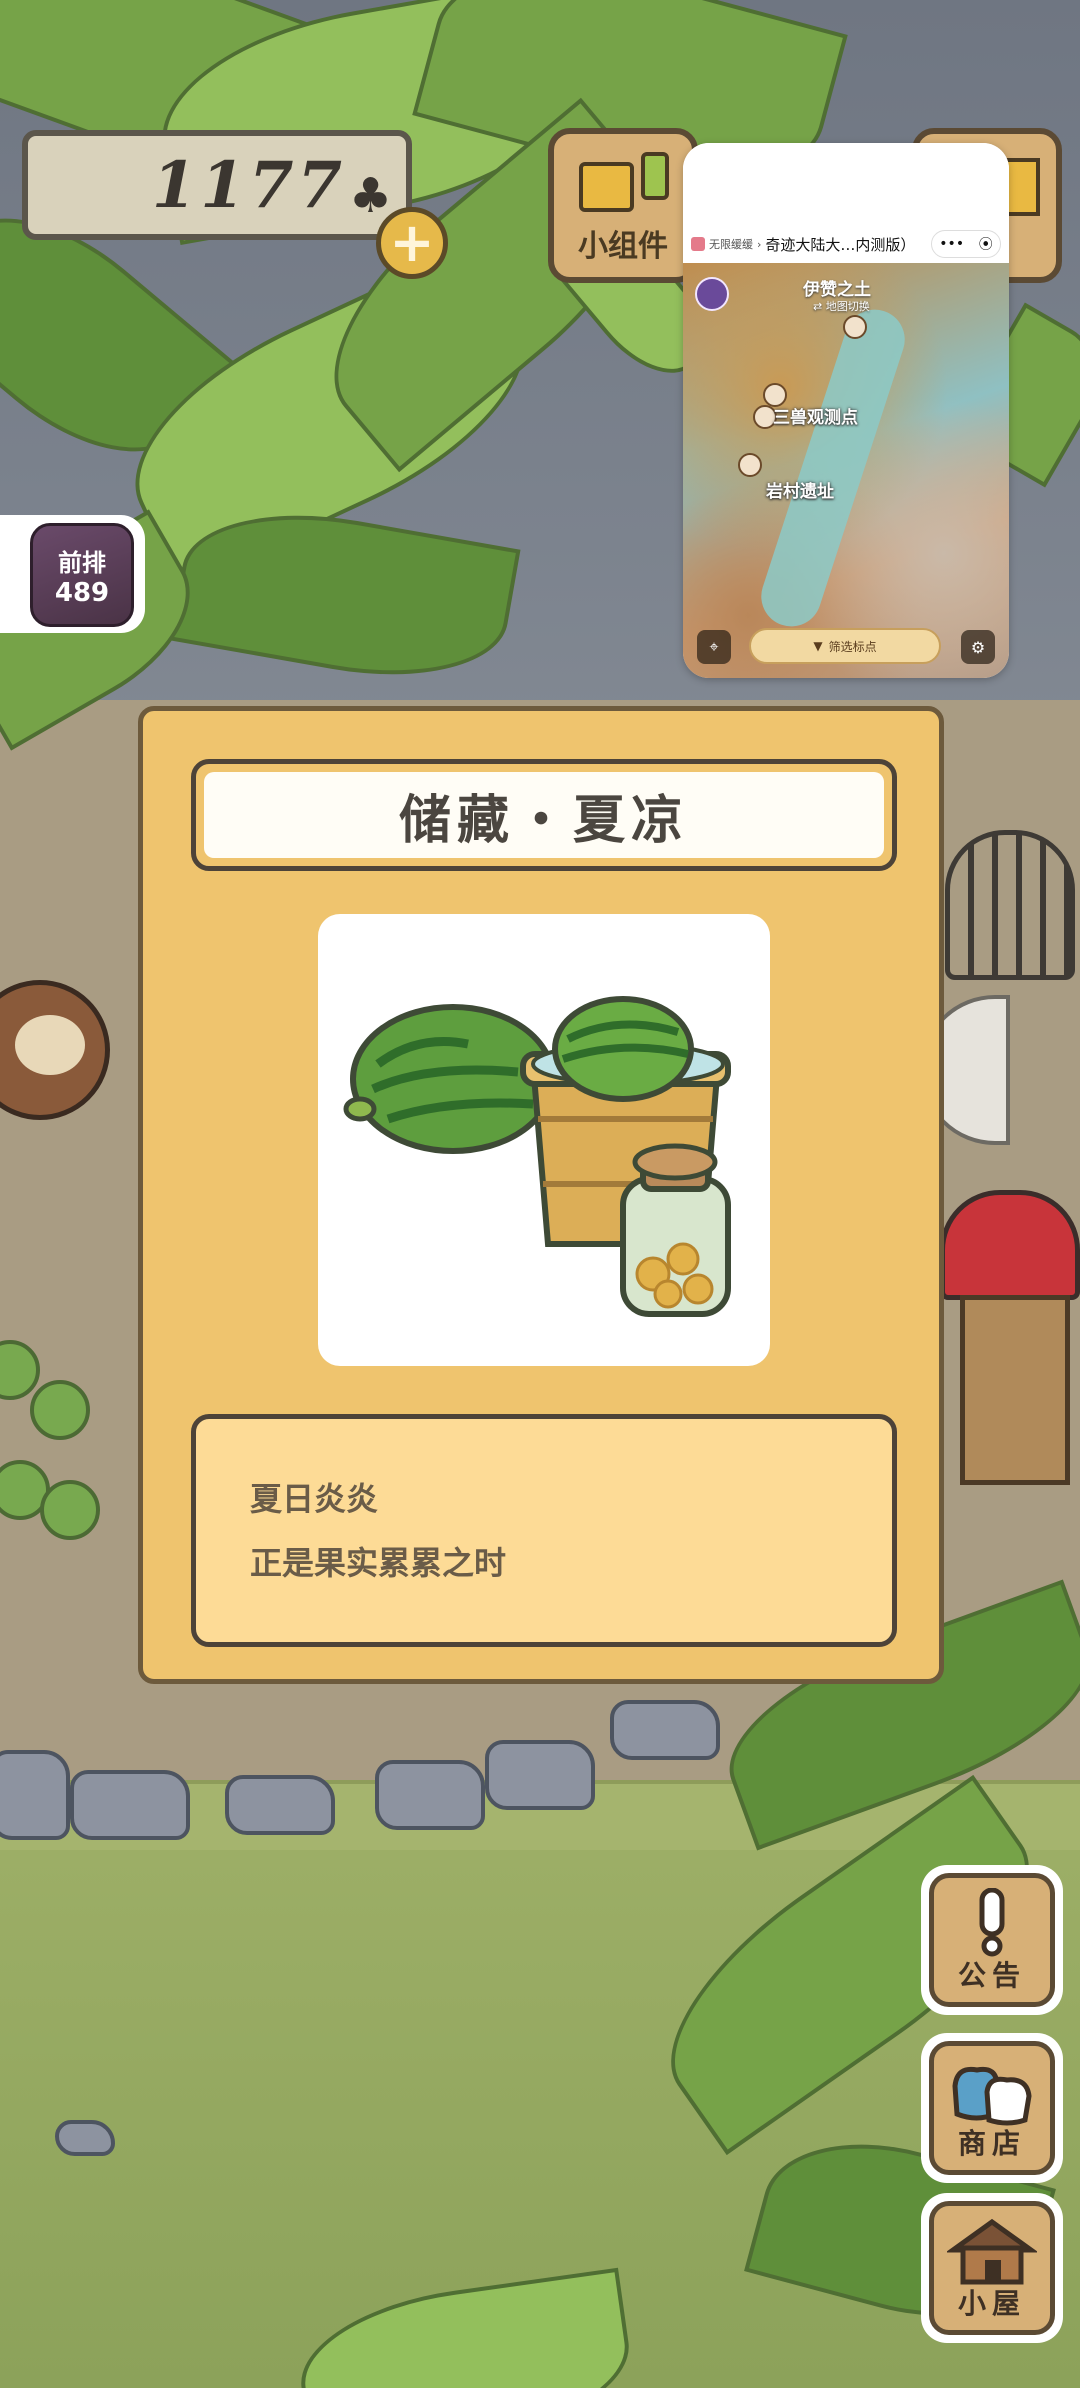 Image resolution: width=1080 pixels, height=2388 pixels. What do you see at coordinates (852, 646) in the screenshot?
I see `filter-label: 筛选标点` at bounding box center [852, 646].